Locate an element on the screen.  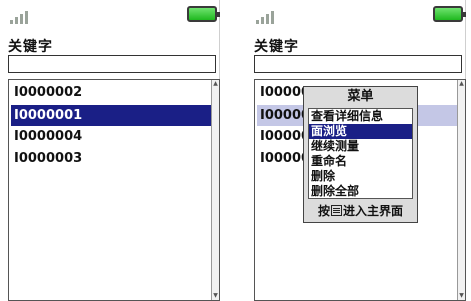
footer-suffix: 进入主界面 is located at coordinates (373, 211).